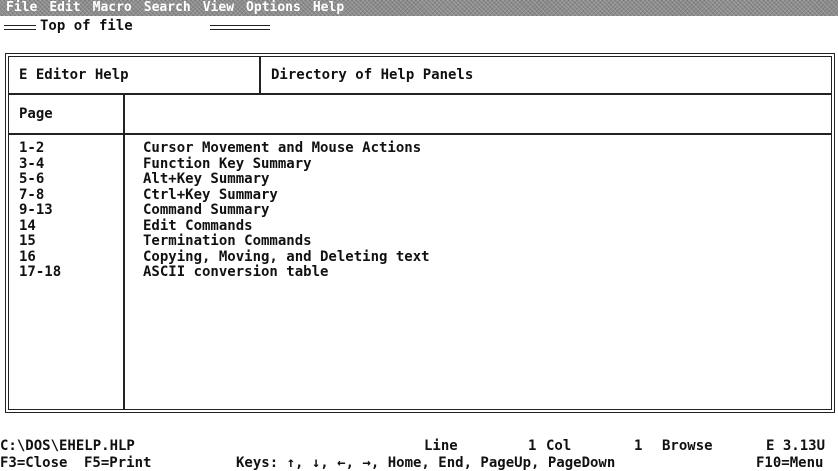  Describe the element at coordinates (36, 210) in the screenshot. I see `entry-page: 9-13` at that location.